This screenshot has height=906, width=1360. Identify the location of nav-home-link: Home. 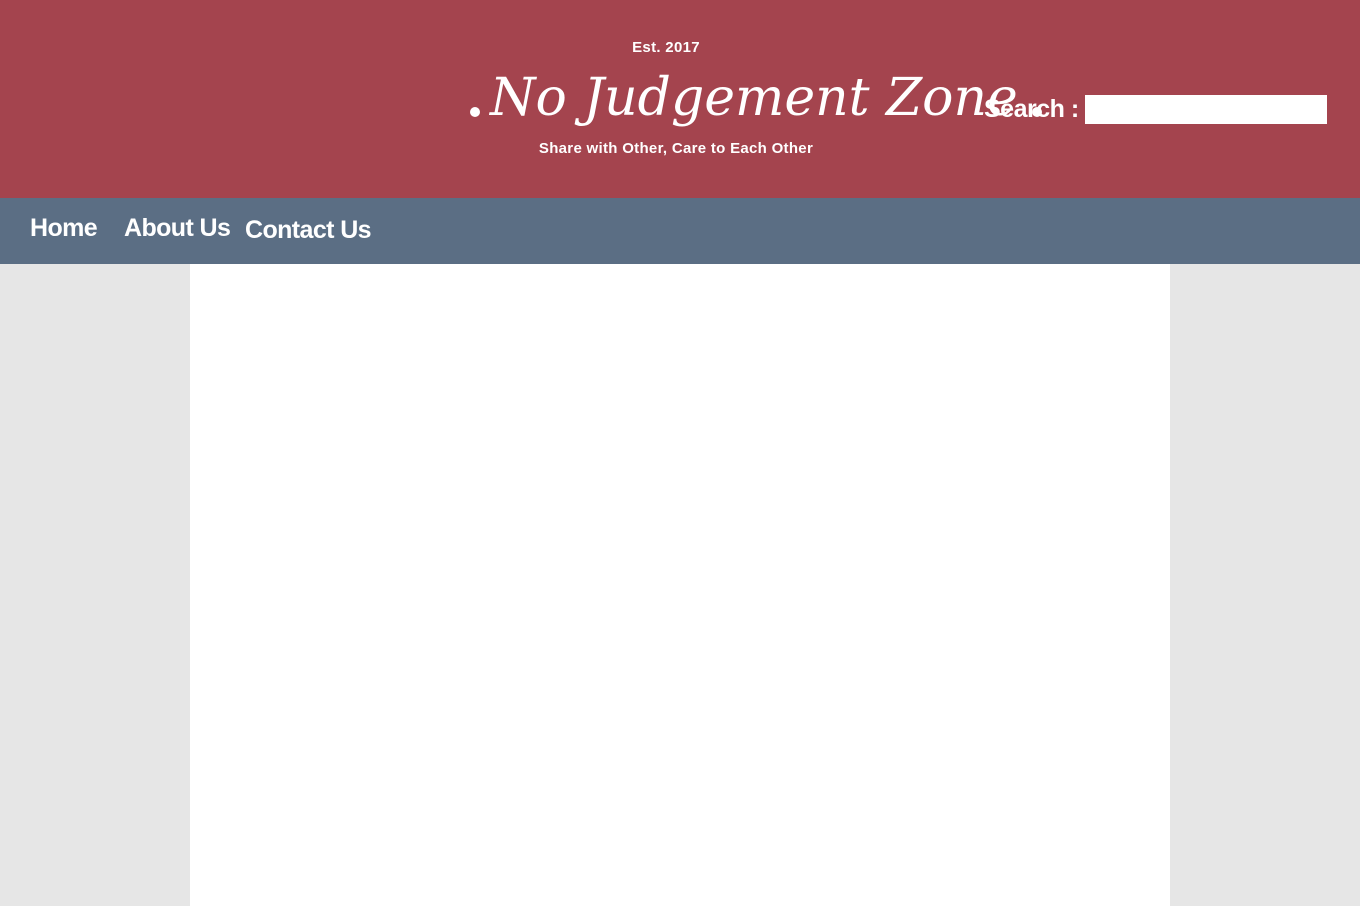
(64, 228).